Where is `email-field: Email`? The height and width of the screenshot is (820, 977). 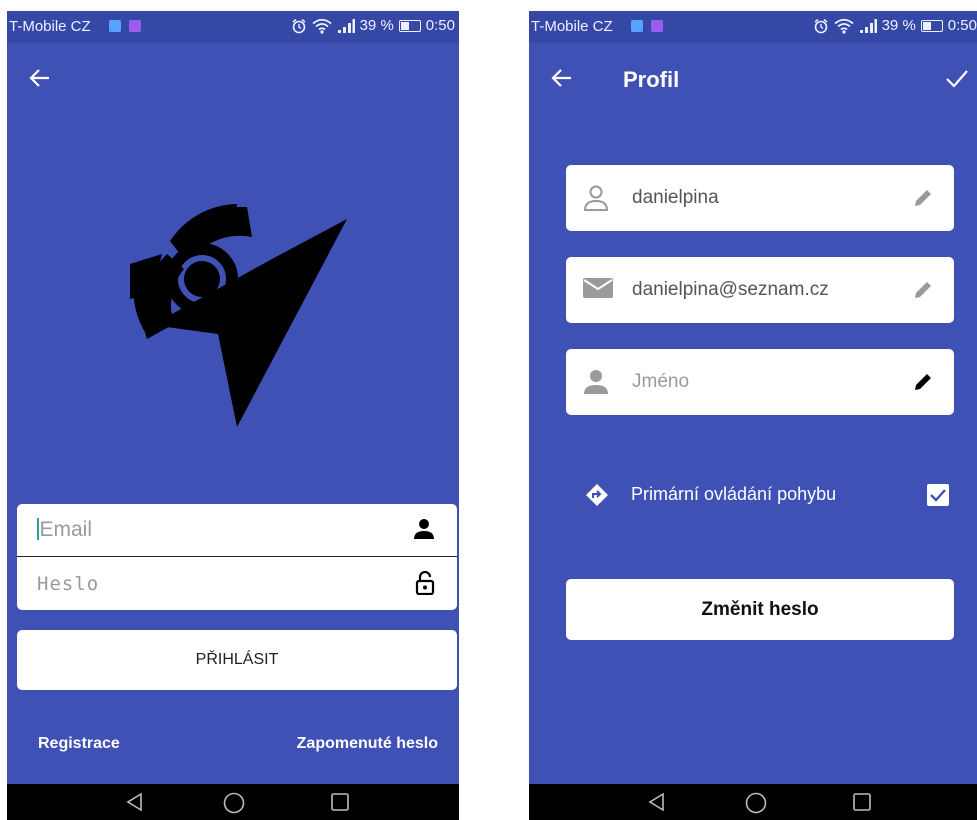
email-field: Email is located at coordinates (64, 530).